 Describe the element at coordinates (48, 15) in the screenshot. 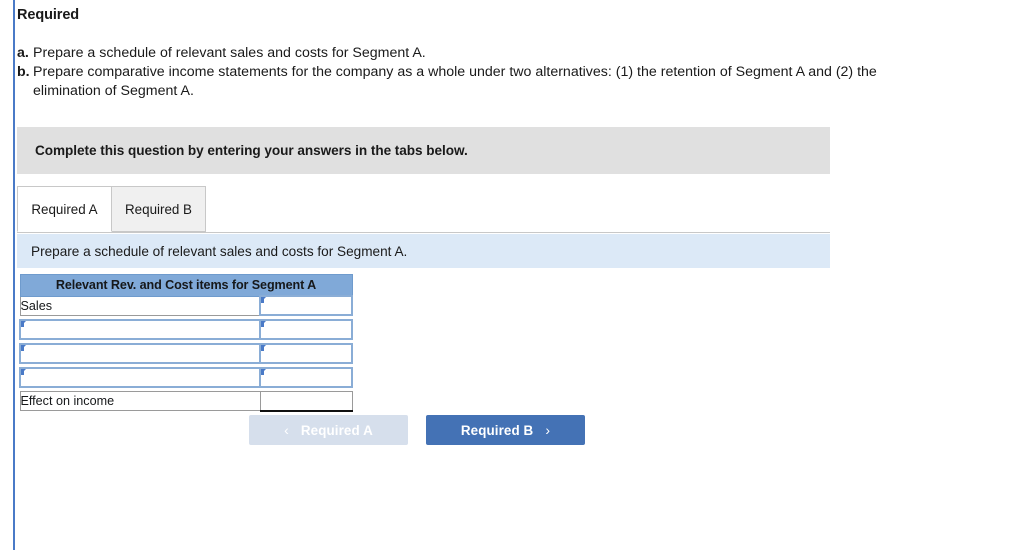

I see `required-heading: Required` at that location.